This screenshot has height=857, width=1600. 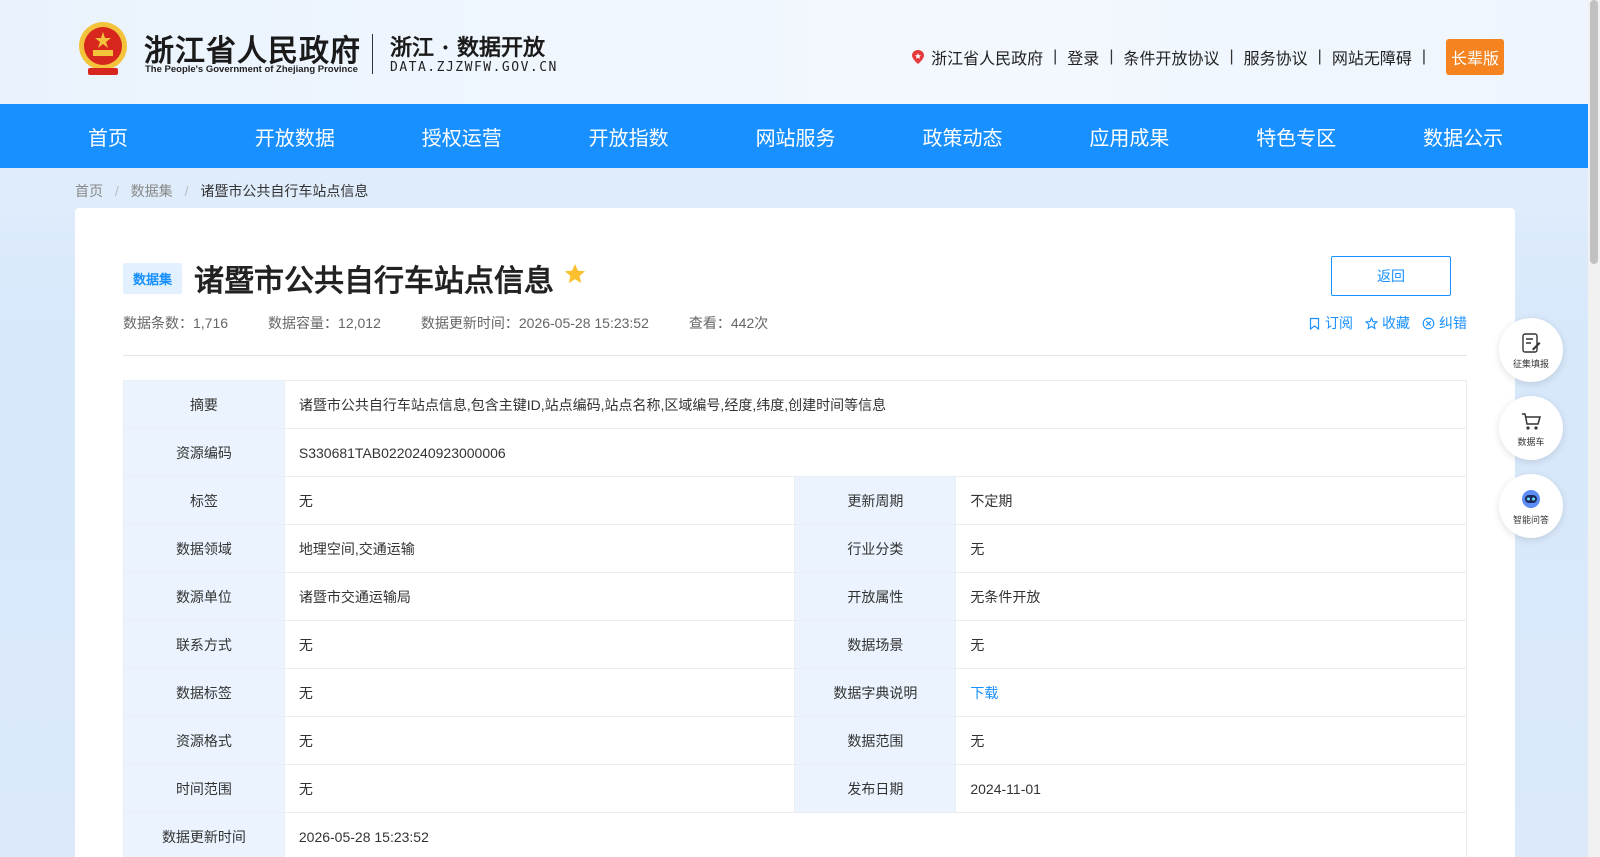 What do you see at coordinates (1211, 692) in the screenshot?
I see `info-value: 下载` at bounding box center [1211, 692].